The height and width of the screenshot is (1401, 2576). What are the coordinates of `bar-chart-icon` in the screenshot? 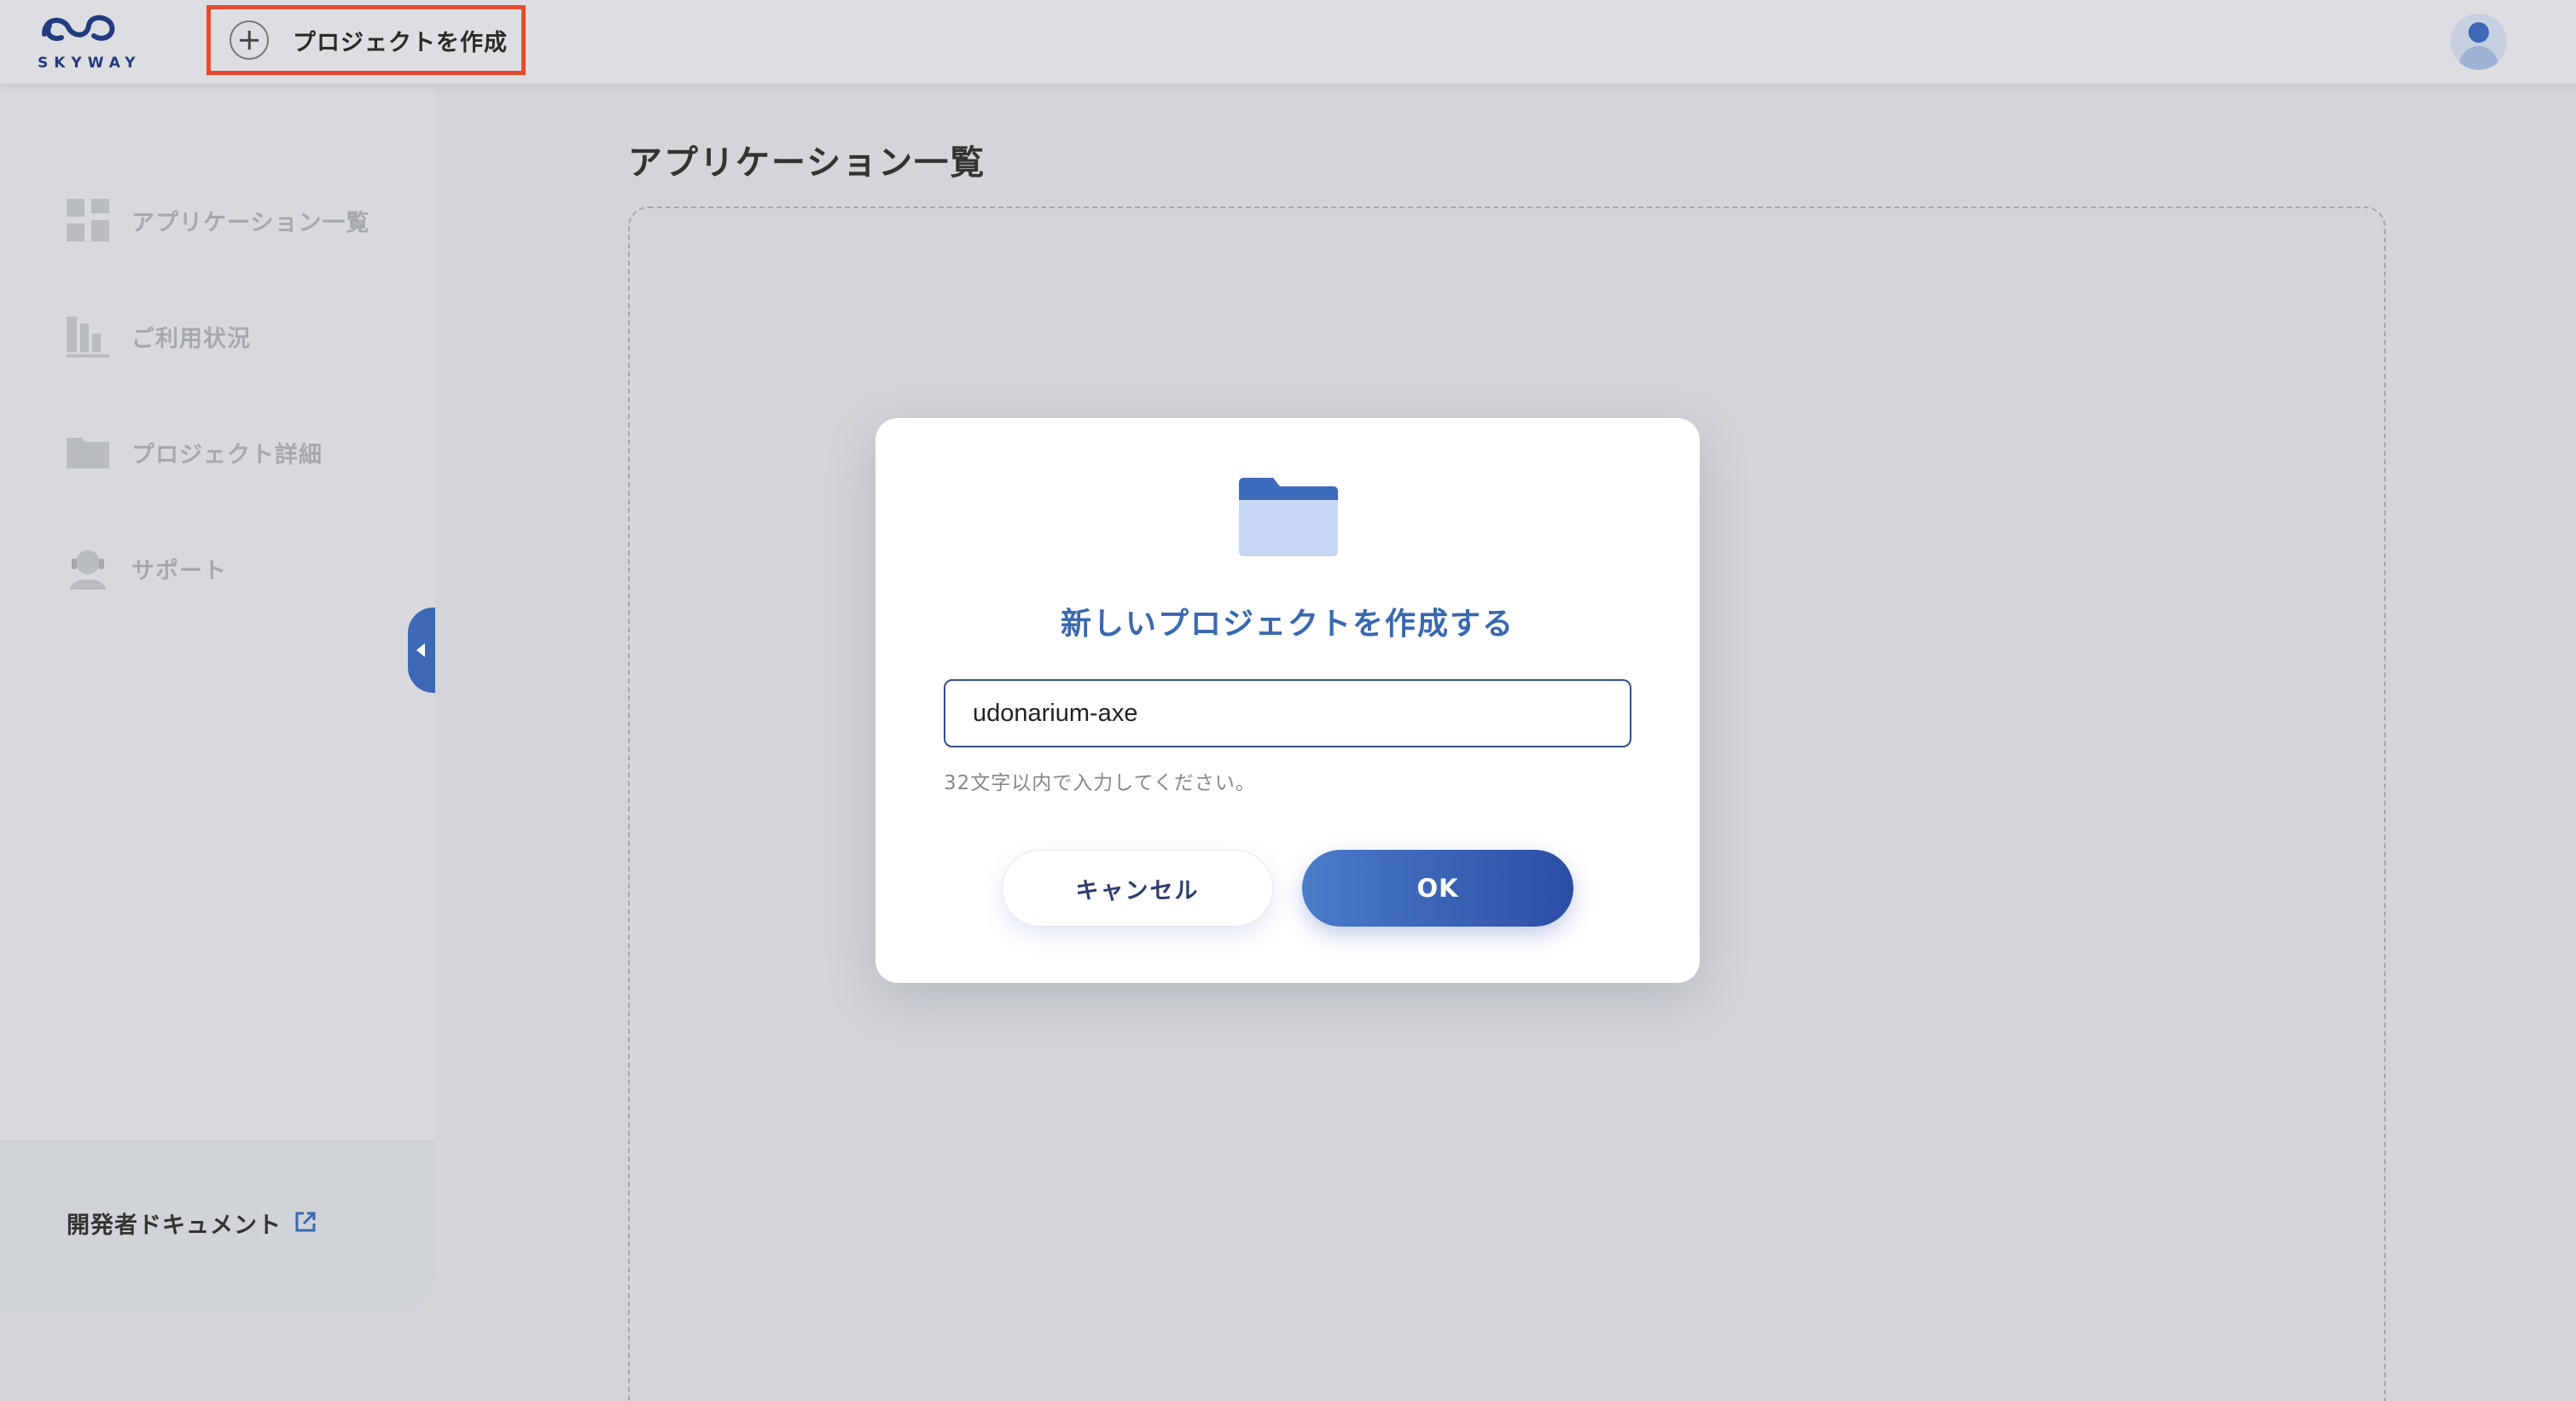 It's located at (88, 336).